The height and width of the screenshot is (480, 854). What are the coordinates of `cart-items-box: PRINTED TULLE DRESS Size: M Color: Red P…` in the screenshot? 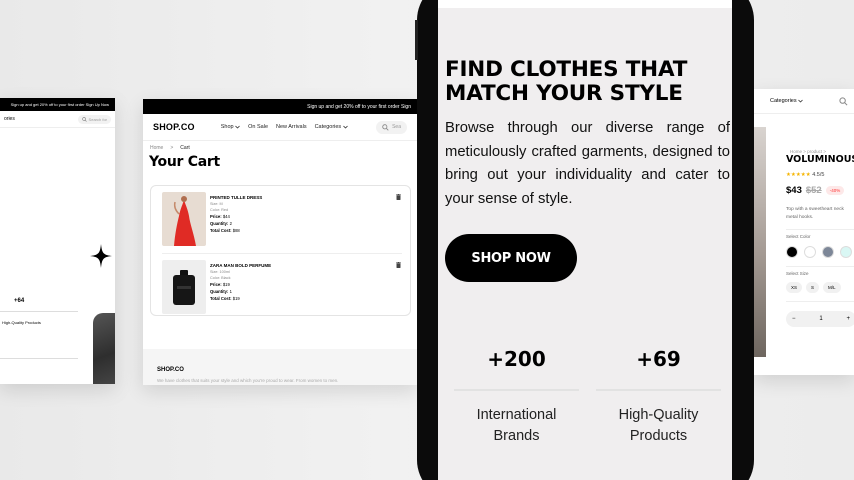 It's located at (280, 250).